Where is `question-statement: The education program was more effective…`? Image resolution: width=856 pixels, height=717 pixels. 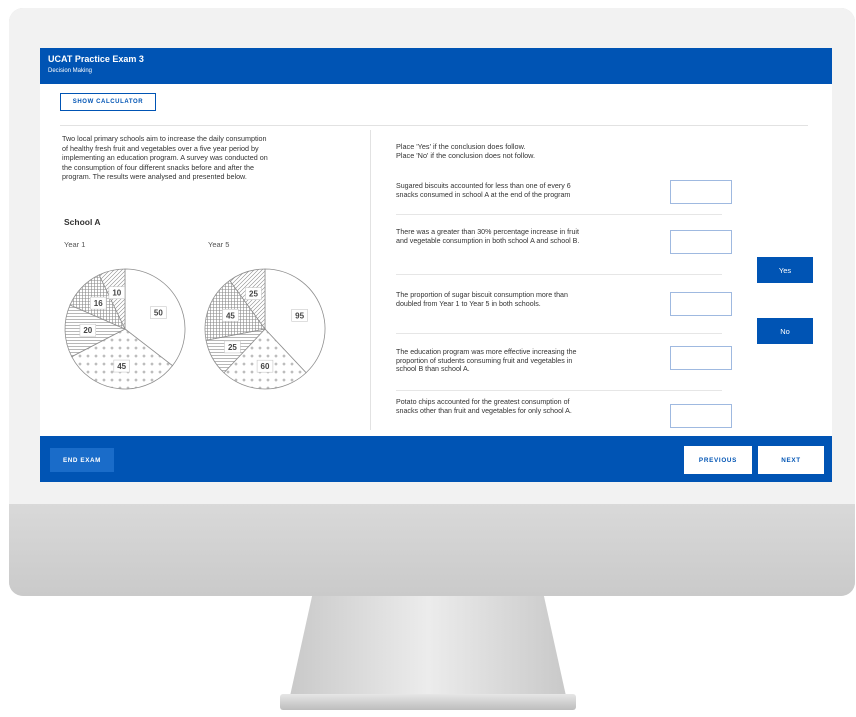 question-statement: The education program was more effective… is located at coordinates (528, 361).